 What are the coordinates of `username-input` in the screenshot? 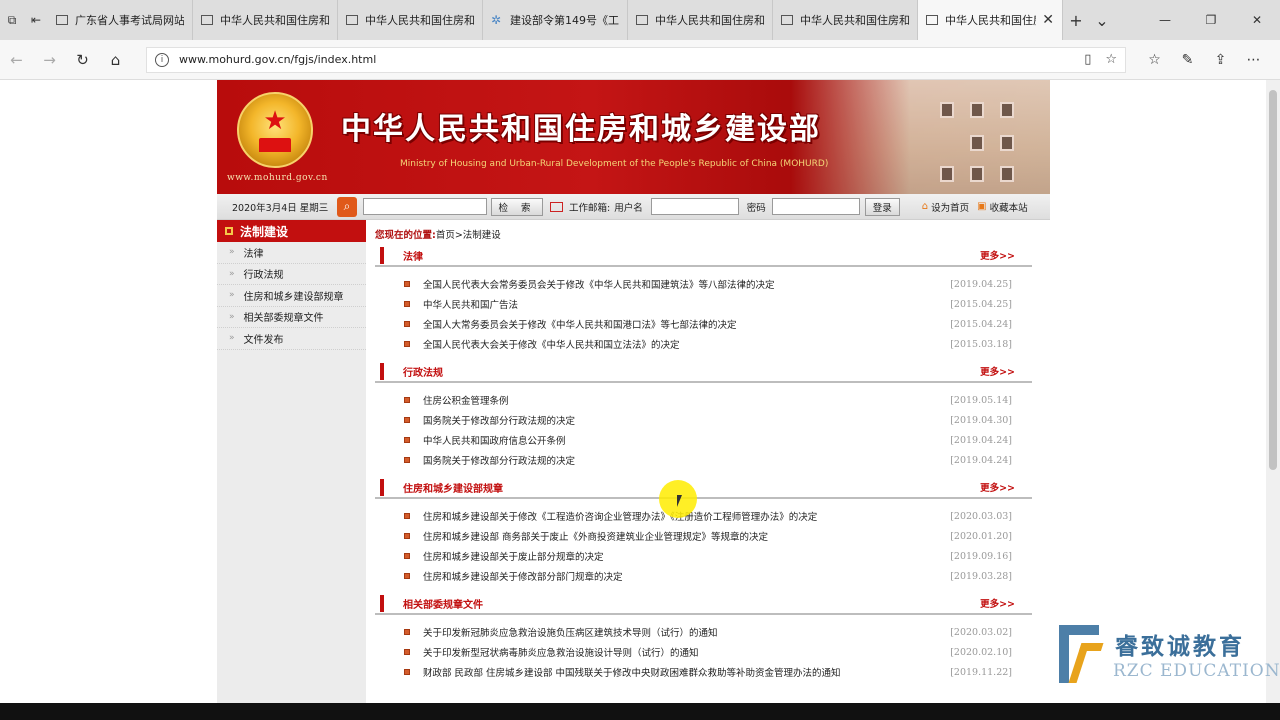 It's located at (694, 206).